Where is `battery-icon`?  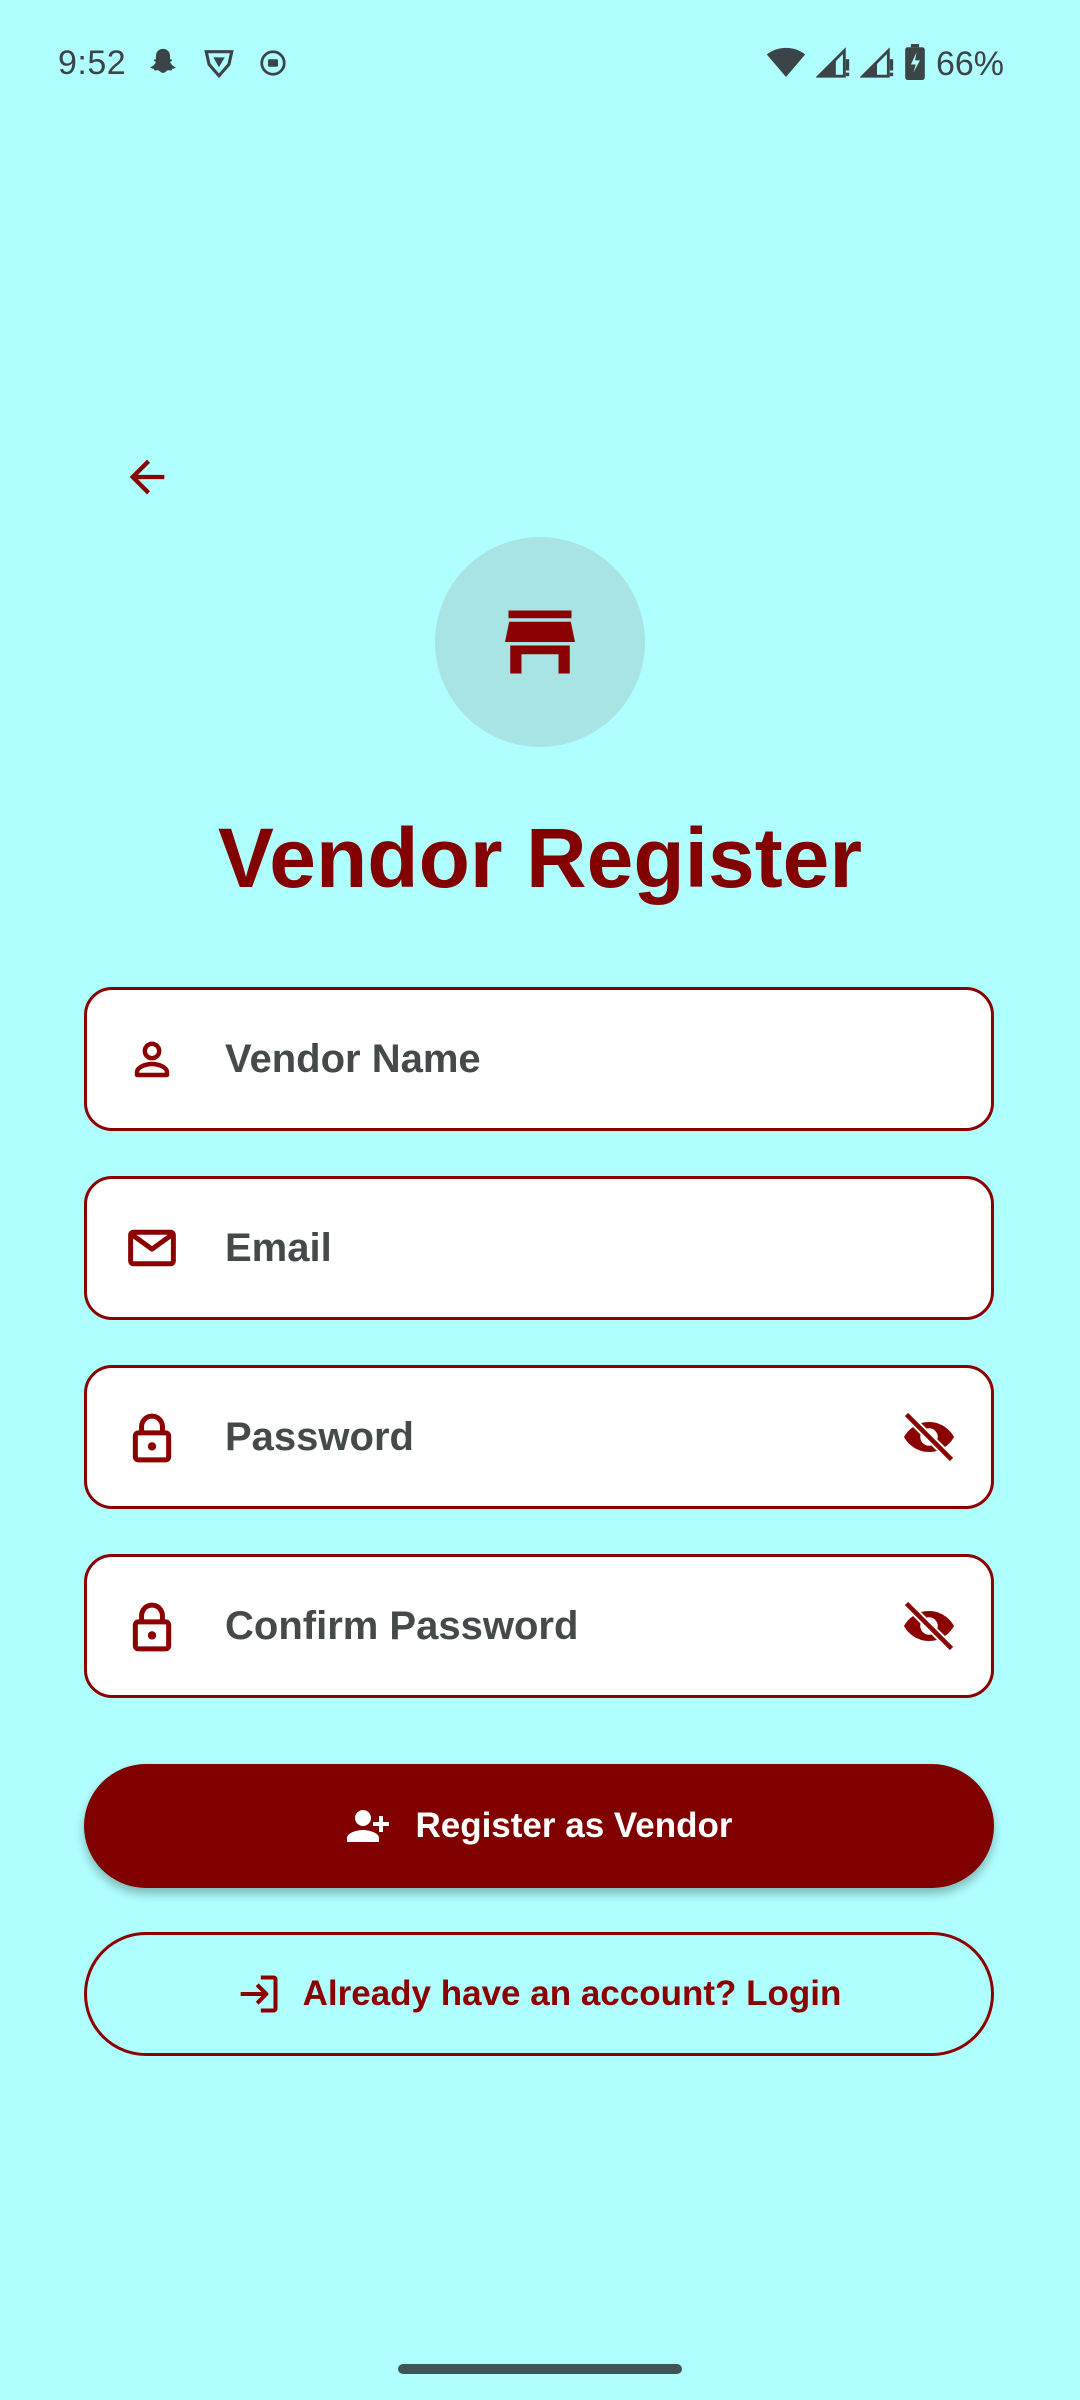
battery-icon is located at coordinates (915, 64).